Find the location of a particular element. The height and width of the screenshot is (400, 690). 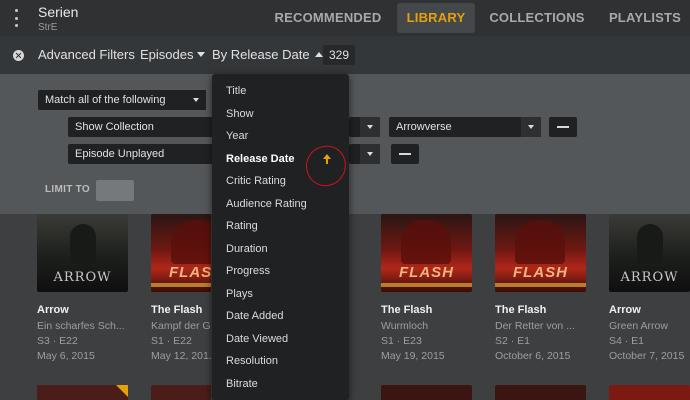

library-subtitle: StrE is located at coordinates (48, 27).